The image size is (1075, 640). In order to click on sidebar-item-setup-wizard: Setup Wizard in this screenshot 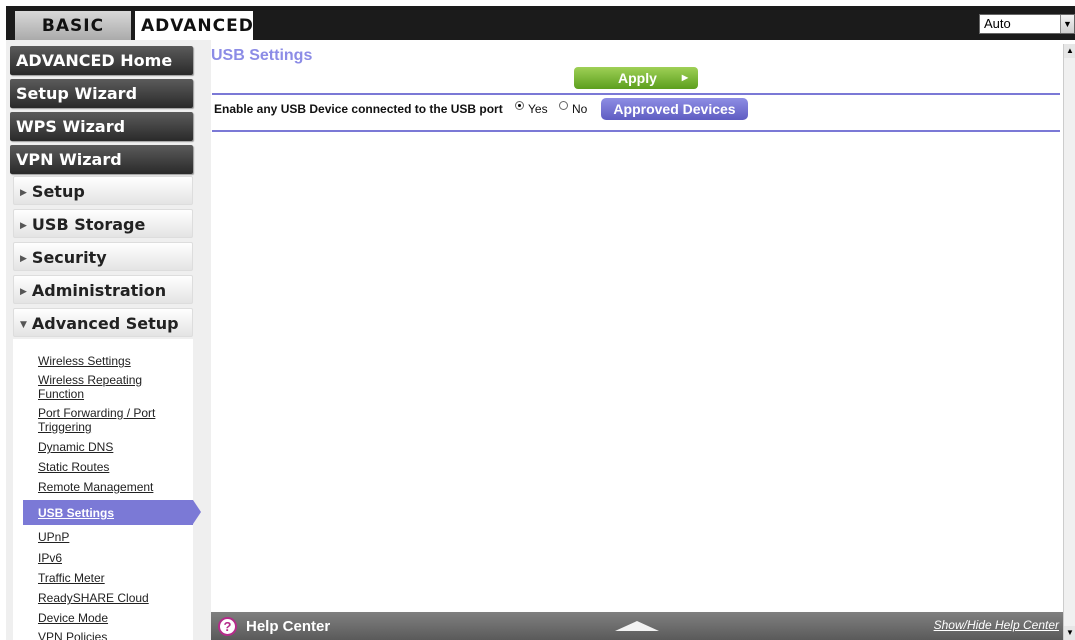, I will do `click(101, 93)`.